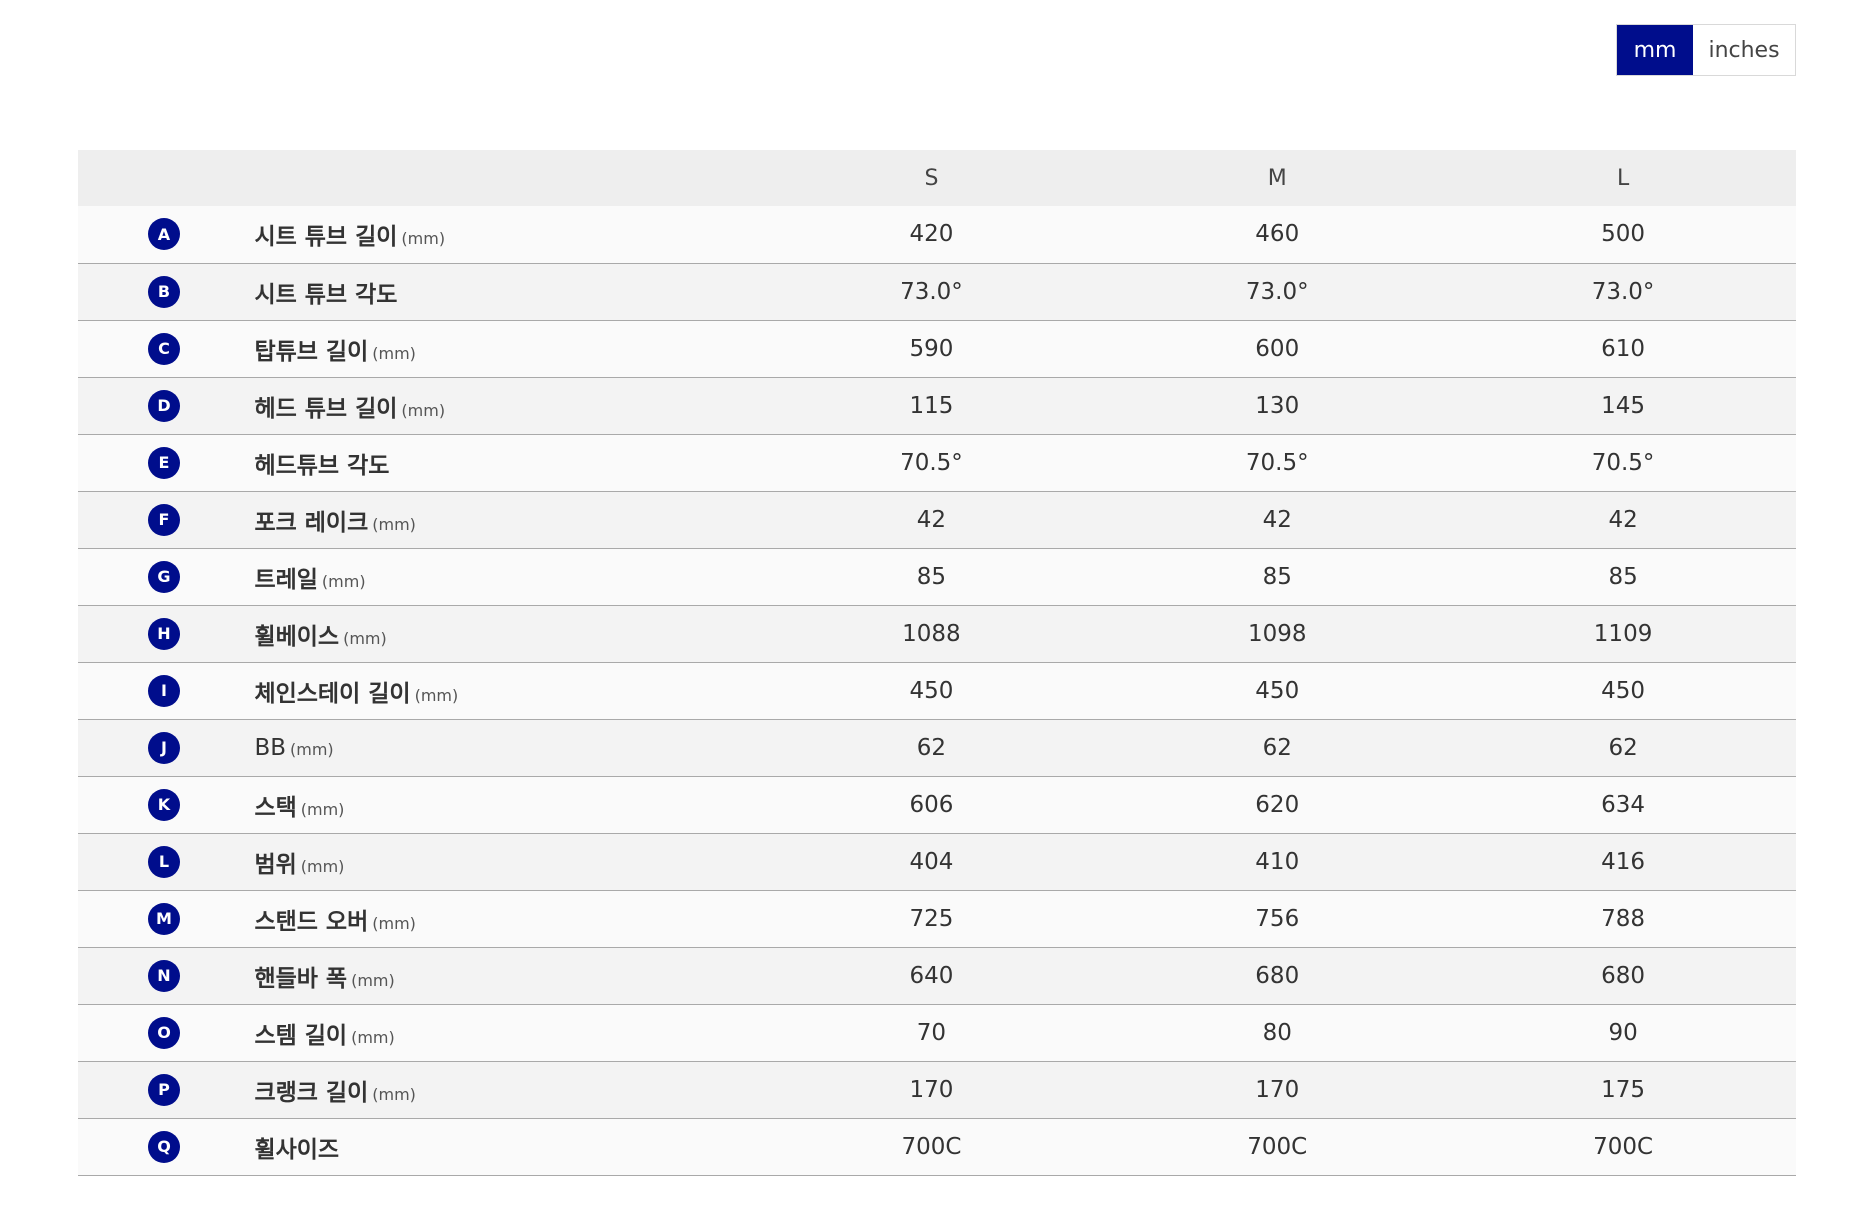 The height and width of the screenshot is (1226, 1860). Describe the element at coordinates (275, 864) in the screenshot. I see `measurement-name: 범위` at that location.